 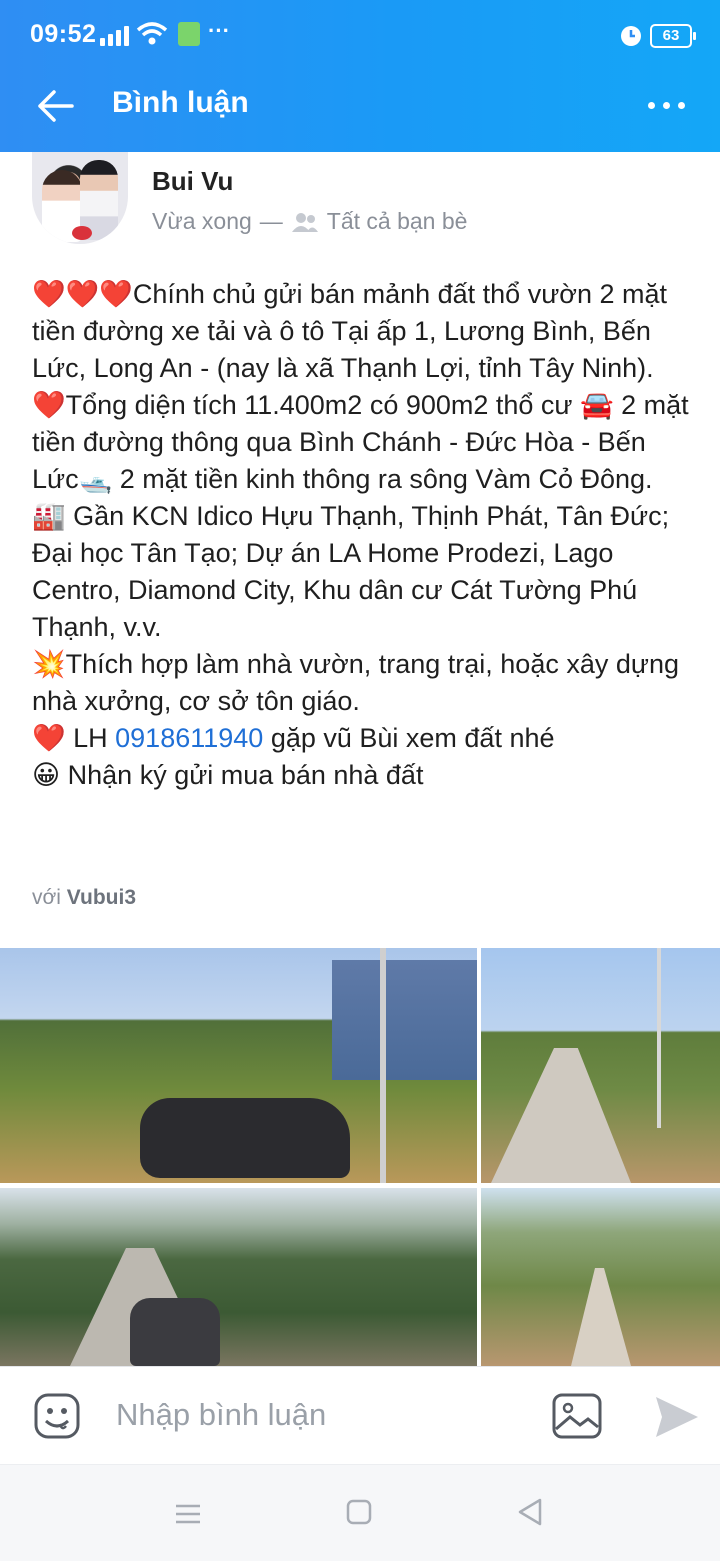 I want to click on battery-indicator: 63, so click(x=673, y=36).